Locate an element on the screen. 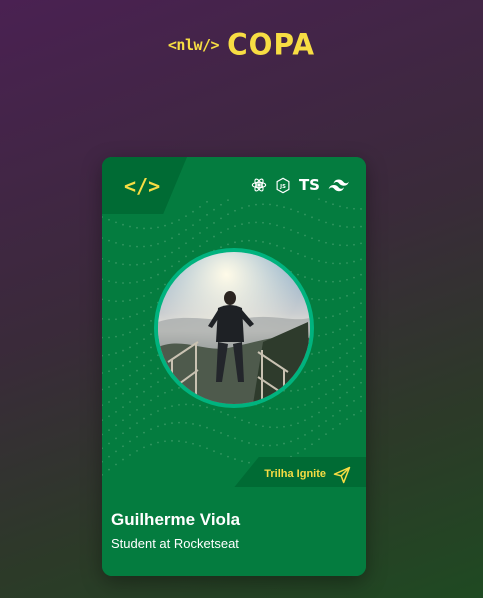 This screenshot has width=483, height=598. user-role: Student at Rocketseat is located at coordinates (175, 543).